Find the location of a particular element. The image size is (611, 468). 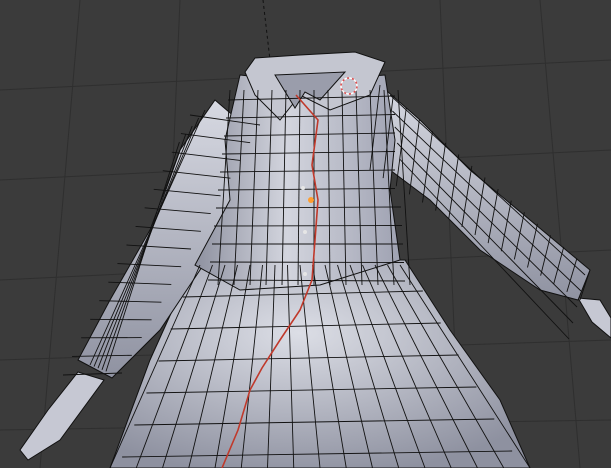

left-hand is located at coordinates (62, 416).